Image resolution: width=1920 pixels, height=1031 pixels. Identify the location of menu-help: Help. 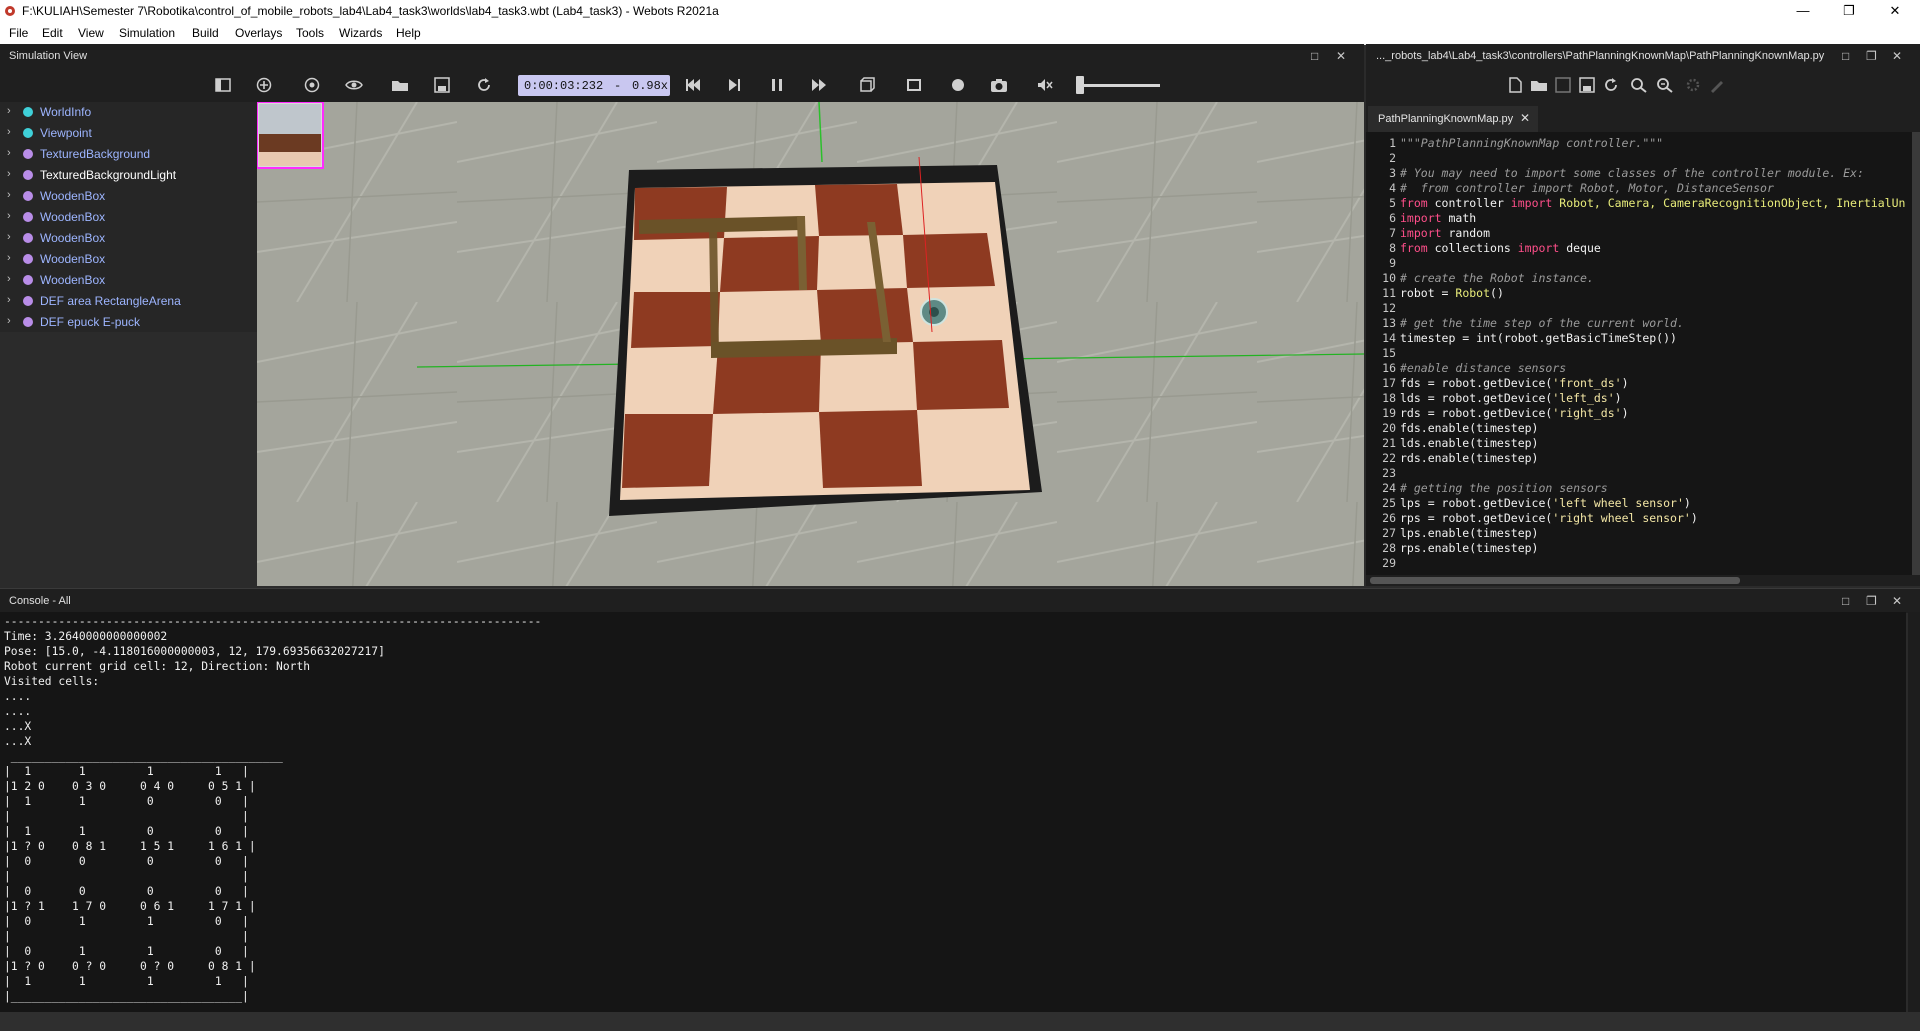
(408, 33).